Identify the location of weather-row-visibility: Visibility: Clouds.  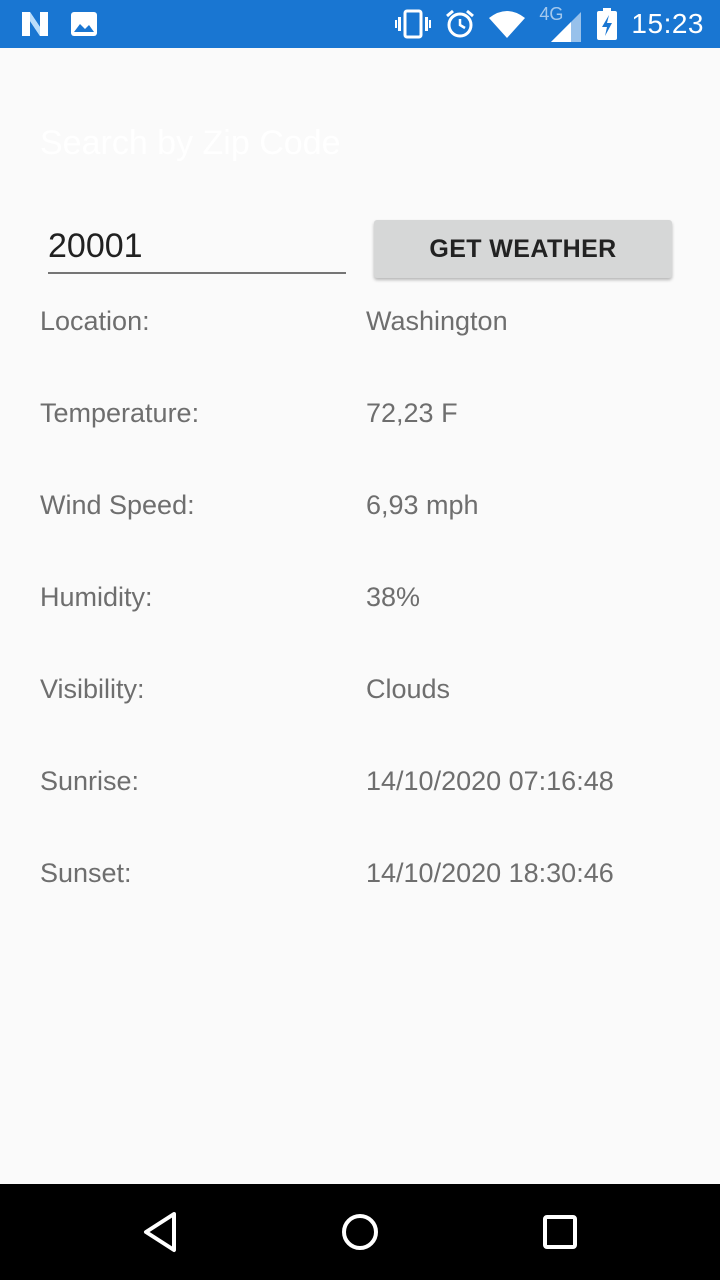
(360, 694).